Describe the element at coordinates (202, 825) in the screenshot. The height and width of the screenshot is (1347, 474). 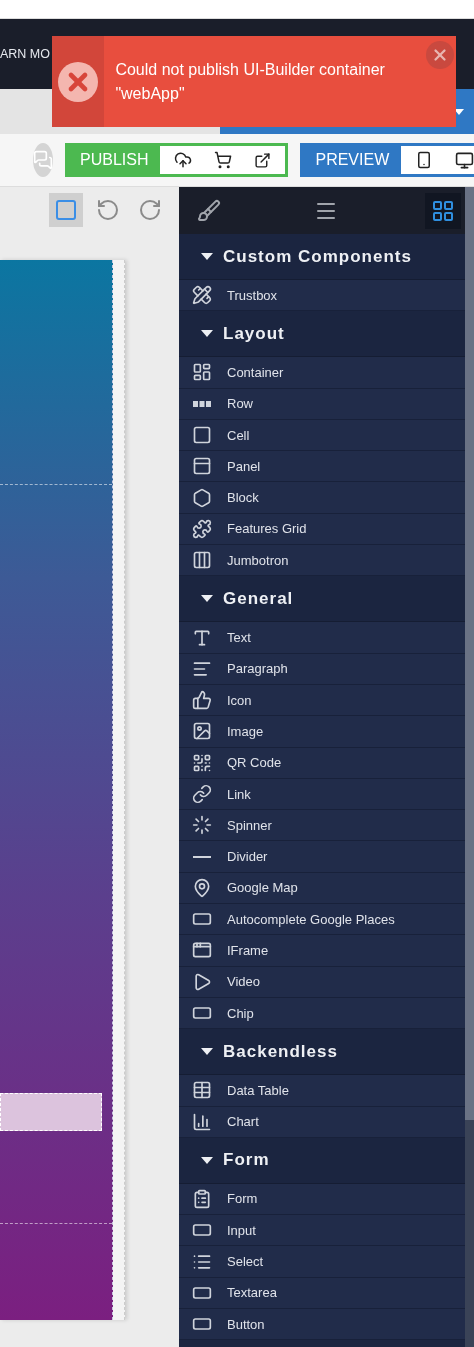
I see `spinner-icon` at that location.